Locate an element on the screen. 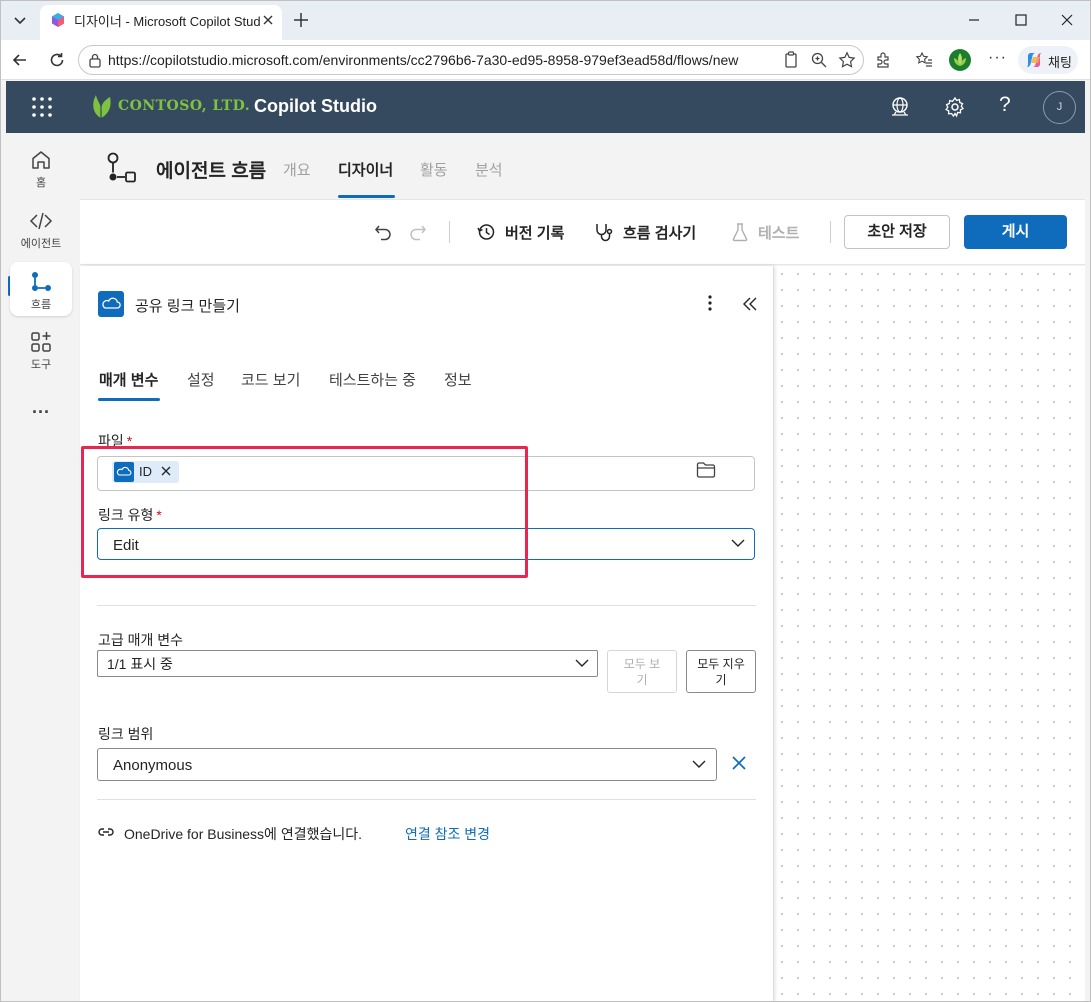 Image resolution: width=1091 pixels, height=1002 pixels. refresh-icon is located at coordinates (57, 60).